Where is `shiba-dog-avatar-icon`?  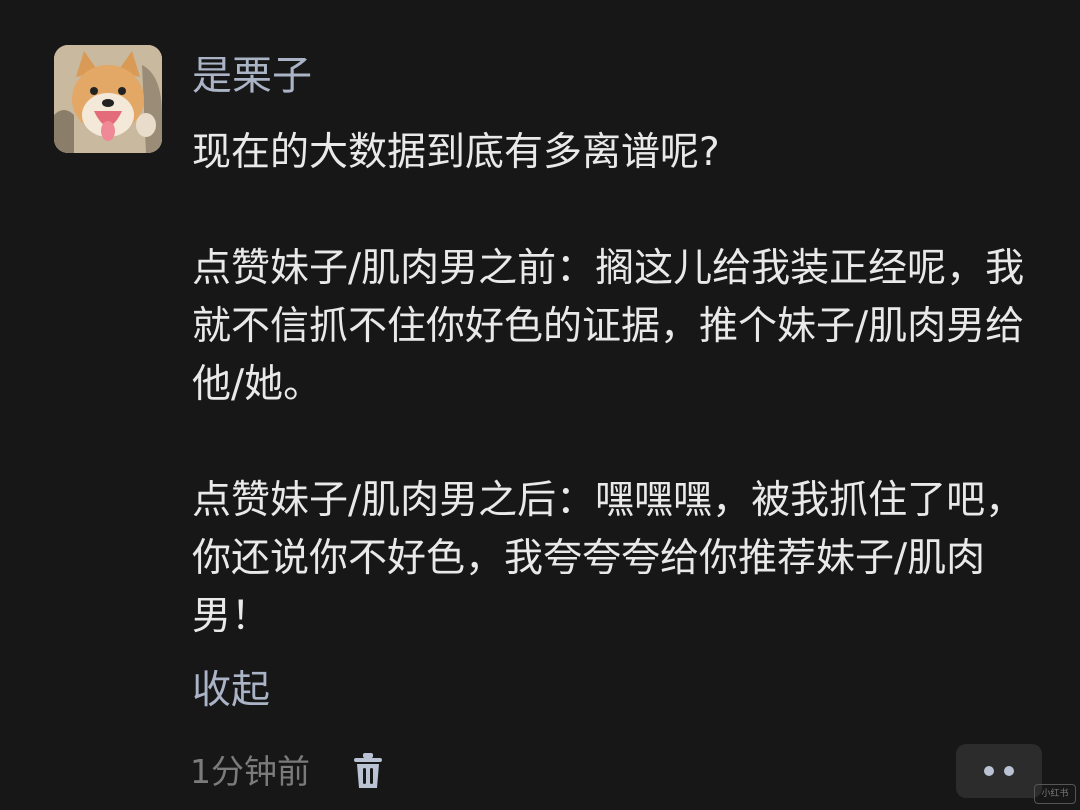 shiba-dog-avatar-icon is located at coordinates (108, 99).